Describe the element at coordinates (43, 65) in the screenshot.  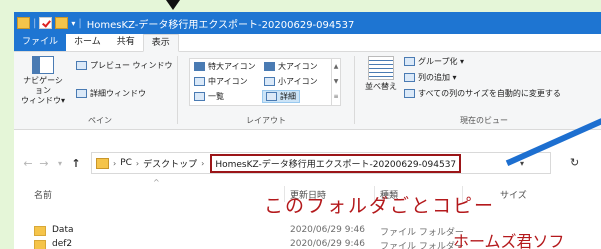
I see `navigation-pane-icon` at that location.